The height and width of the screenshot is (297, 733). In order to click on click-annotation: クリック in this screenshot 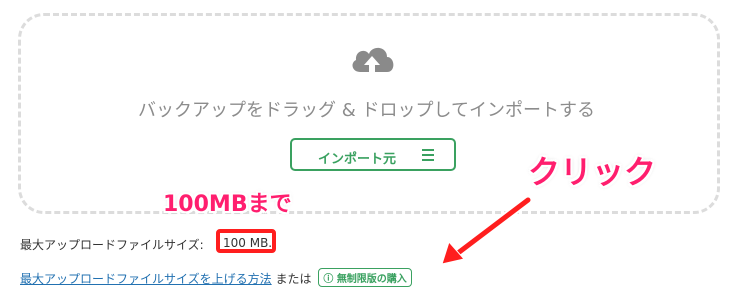, I will do `click(592, 172)`.